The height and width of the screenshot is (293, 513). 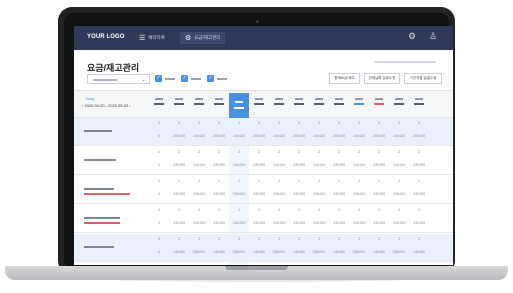 I want to click on date-range-selector: ‹ 2020.04.20 - 2020.05.03 ›, so click(x=106, y=105).